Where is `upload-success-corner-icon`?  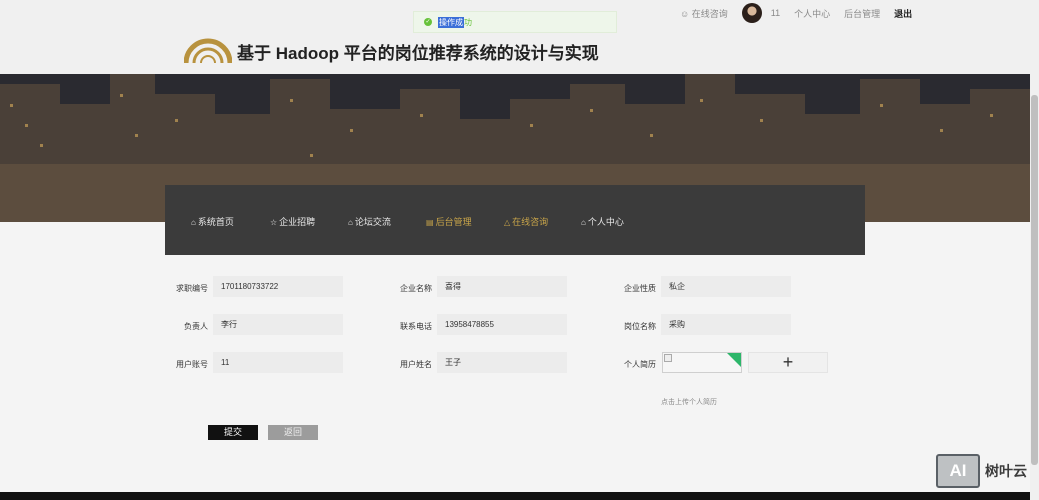 upload-success-corner-icon is located at coordinates (734, 360).